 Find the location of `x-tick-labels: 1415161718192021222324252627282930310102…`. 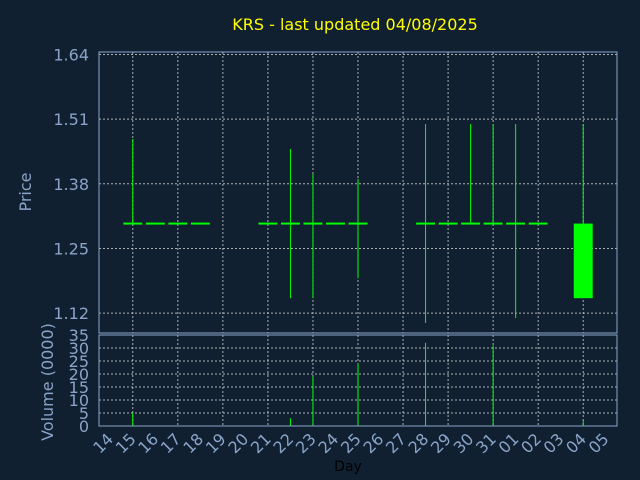

x-tick-labels: 1415161718192021222324252627282930310102… is located at coordinates (350, 443).